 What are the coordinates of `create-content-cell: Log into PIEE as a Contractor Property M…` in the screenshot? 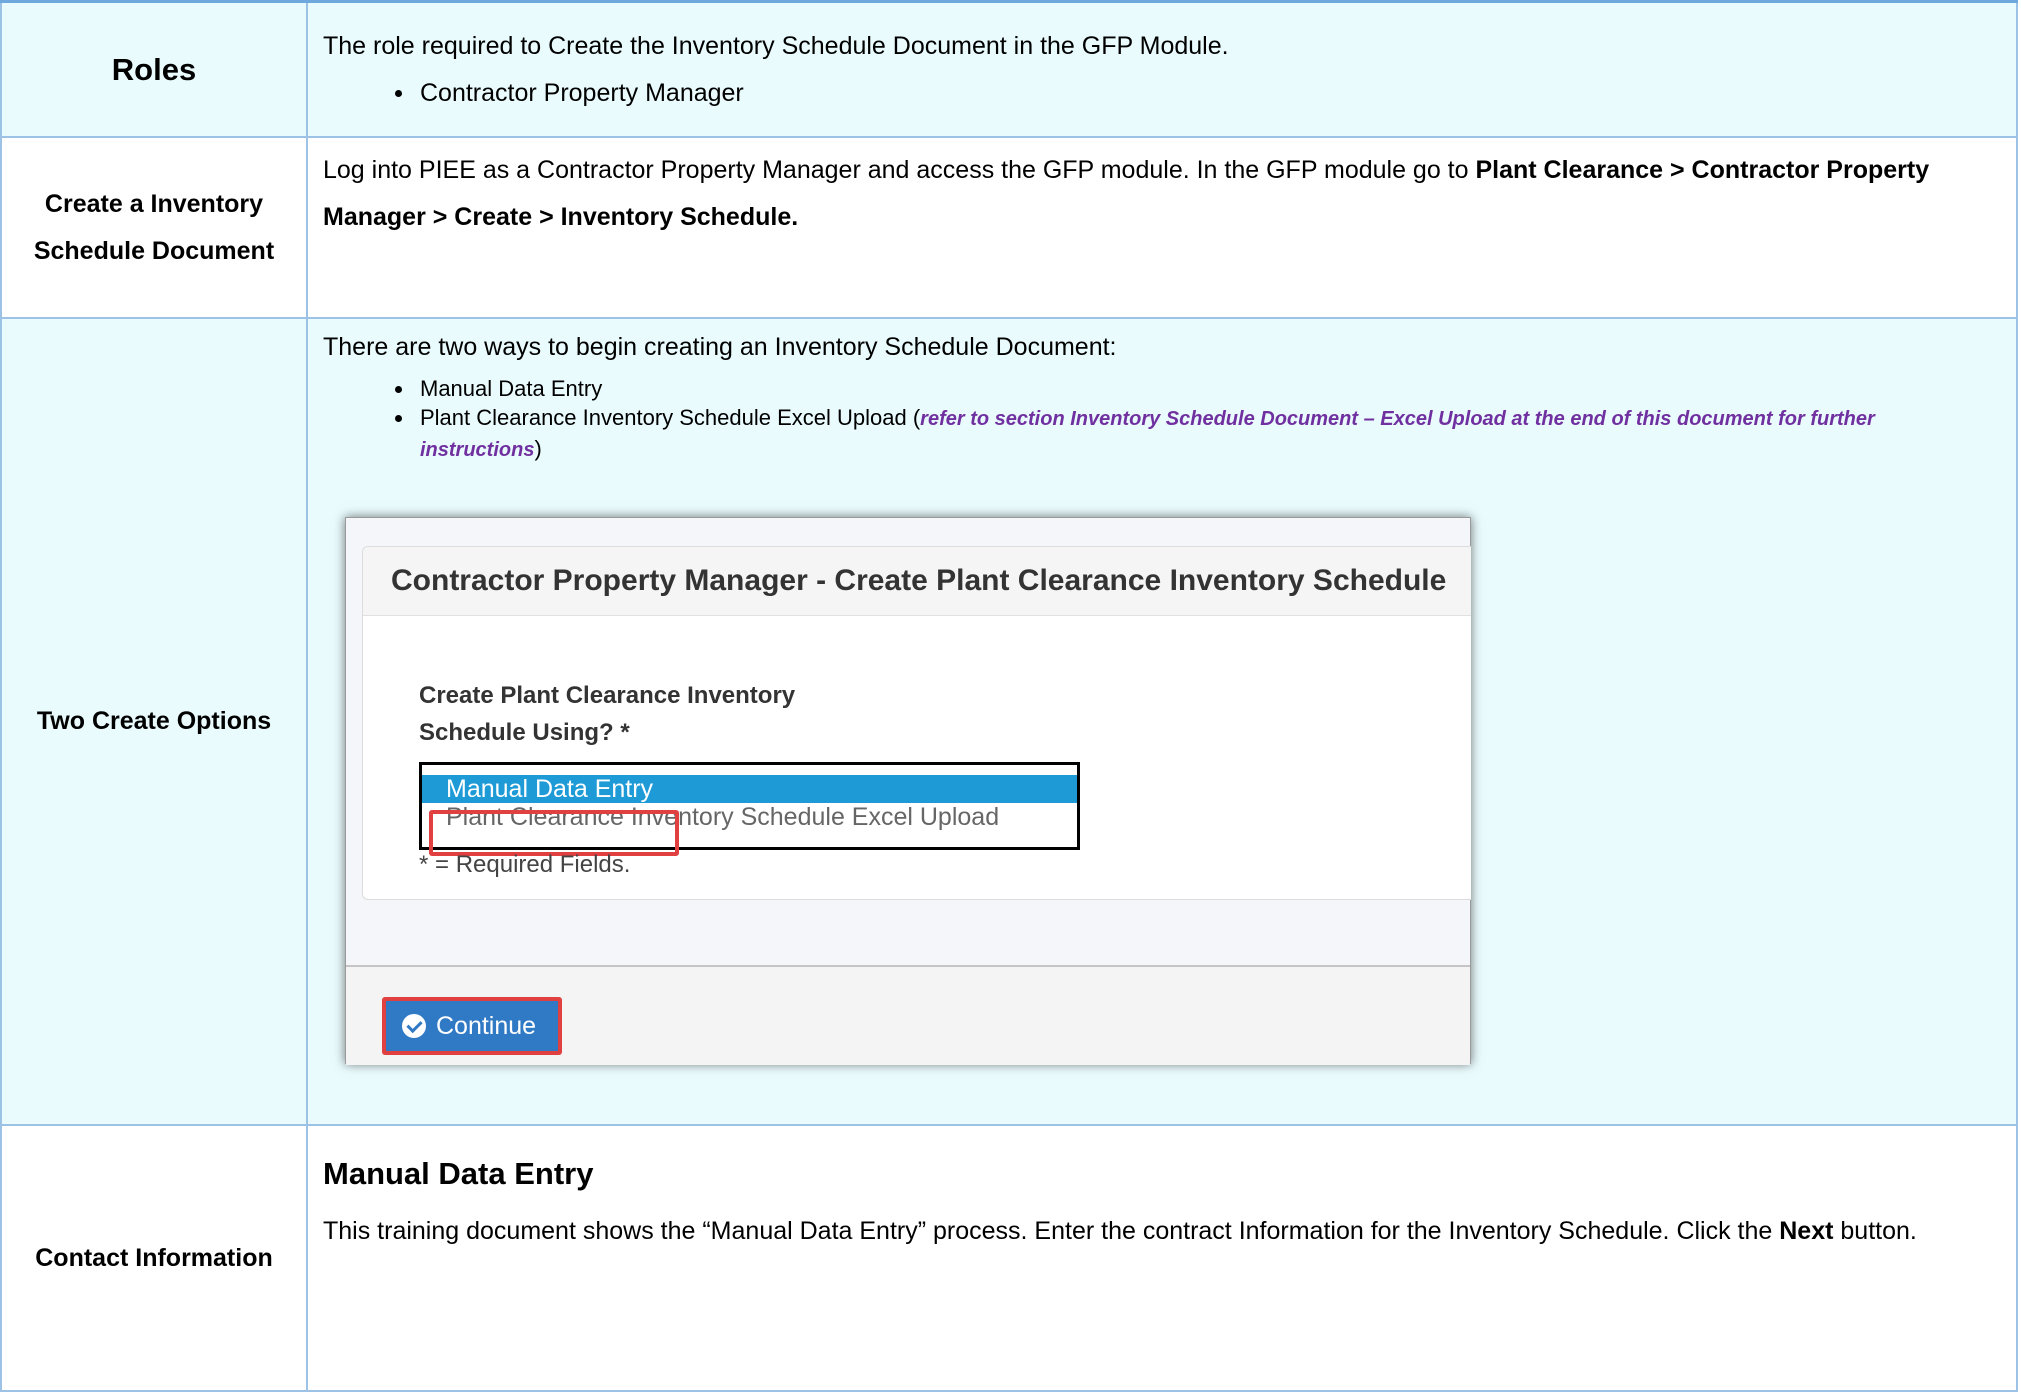 It's located at (1162, 227).